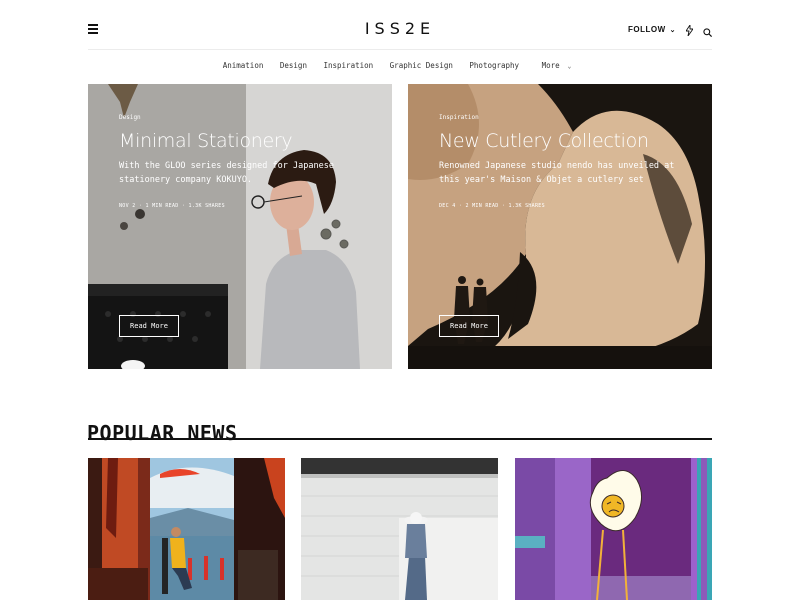 The width and height of the screenshot is (800, 600). Describe the element at coordinates (494, 65) in the screenshot. I see `nav-item-photography: Photography` at that location.